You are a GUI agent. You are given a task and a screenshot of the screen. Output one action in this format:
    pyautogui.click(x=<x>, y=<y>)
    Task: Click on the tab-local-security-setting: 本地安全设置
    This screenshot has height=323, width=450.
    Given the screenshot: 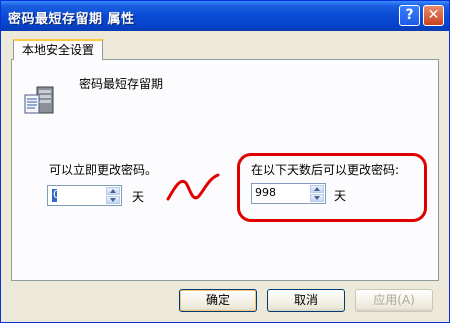 What is the action you would take?
    pyautogui.click(x=58, y=49)
    